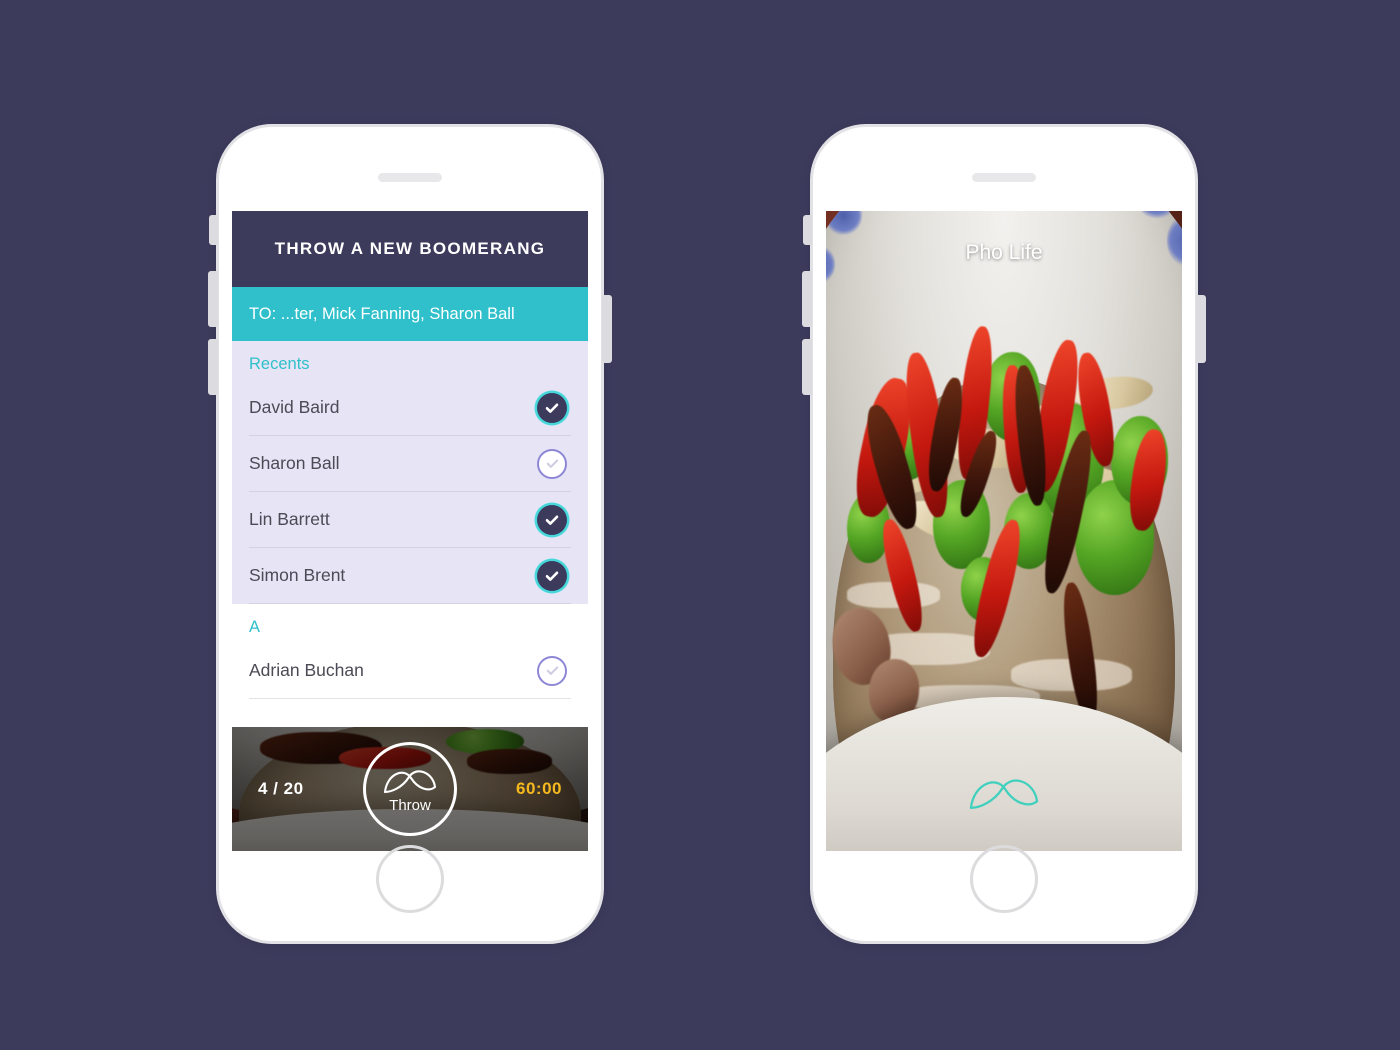 The width and height of the screenshot is (1400, 1050). Describe the element at coordinates (255, 627) in the screenshot. I see `section-header-a: A` at that location.